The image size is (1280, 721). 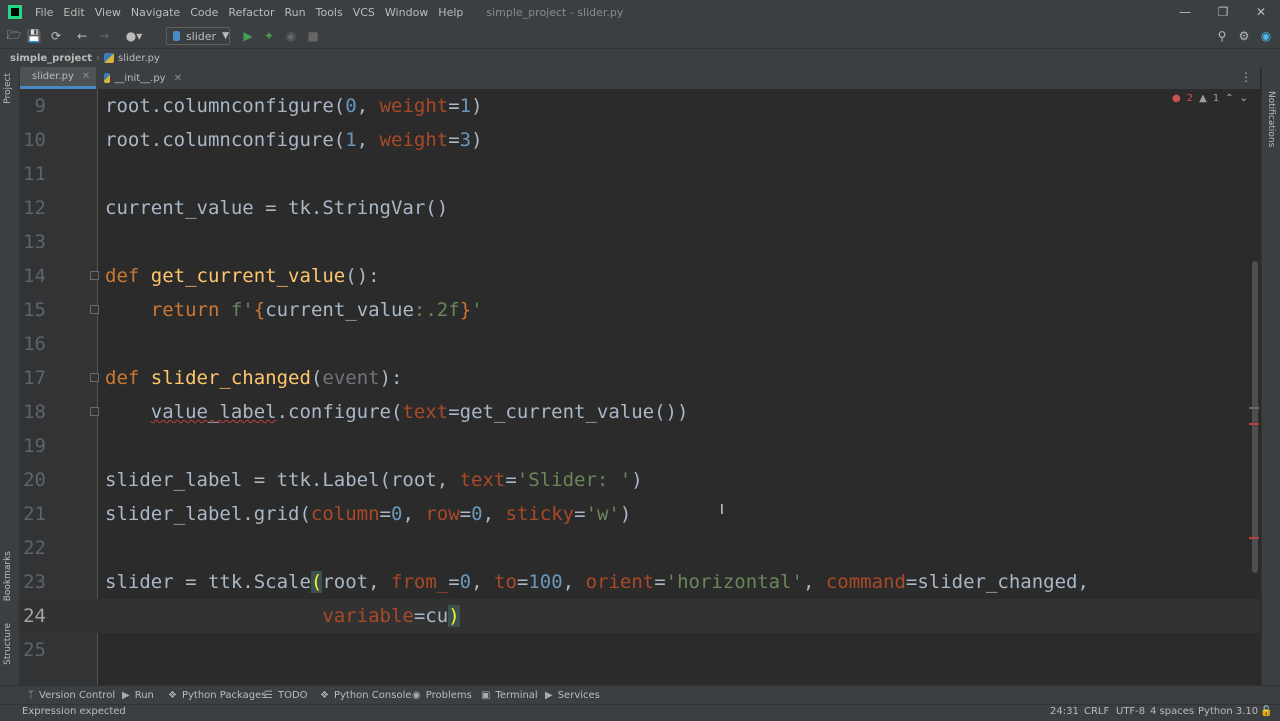 What do you see at coordinates (313, 36) in the screenshot?
I see `stop-icon: ■` at bounding box center [313, 36].